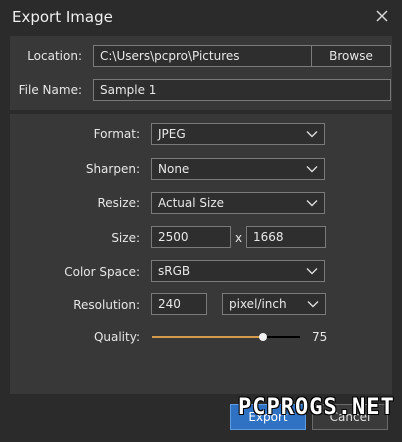  Describe the element at coordinates (316, 407) in the screenshot. I see `watermark: PCPROGS.NET` at that location.